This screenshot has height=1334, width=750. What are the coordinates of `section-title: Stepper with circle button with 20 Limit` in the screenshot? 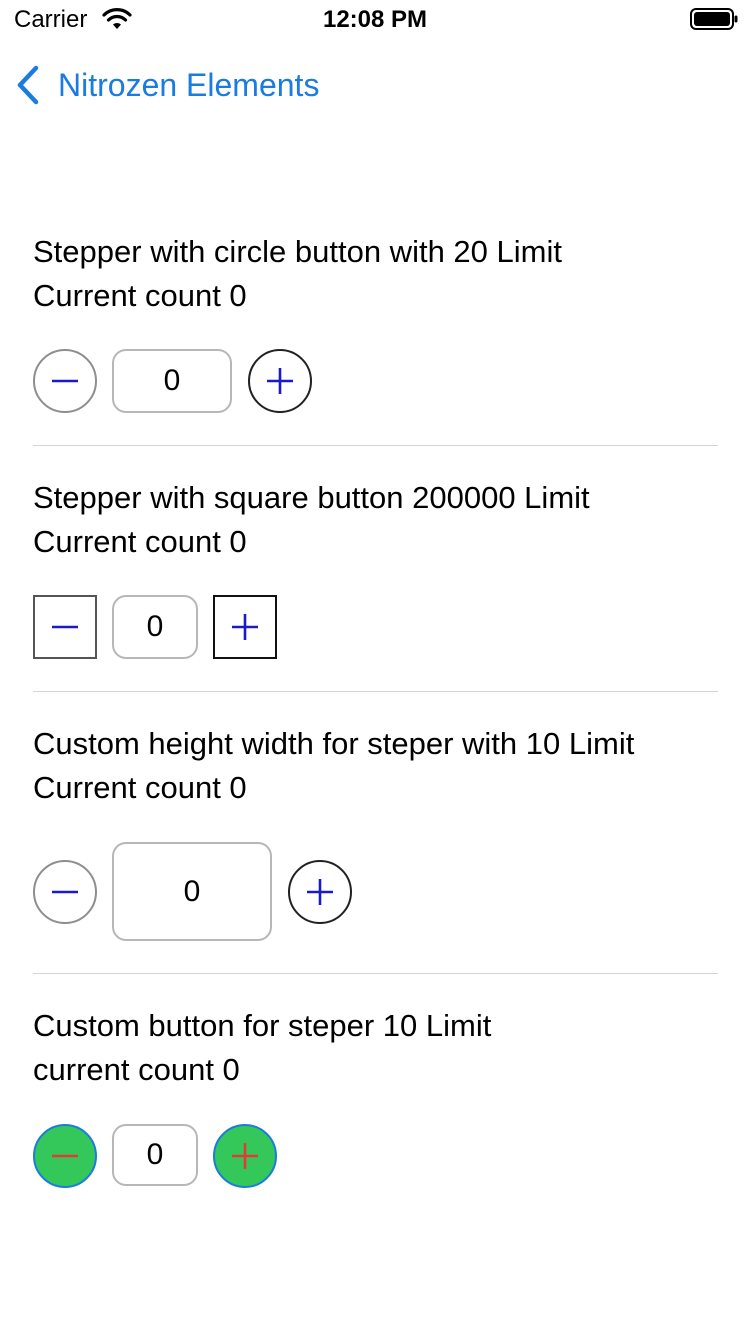 It's located at (297, 251).